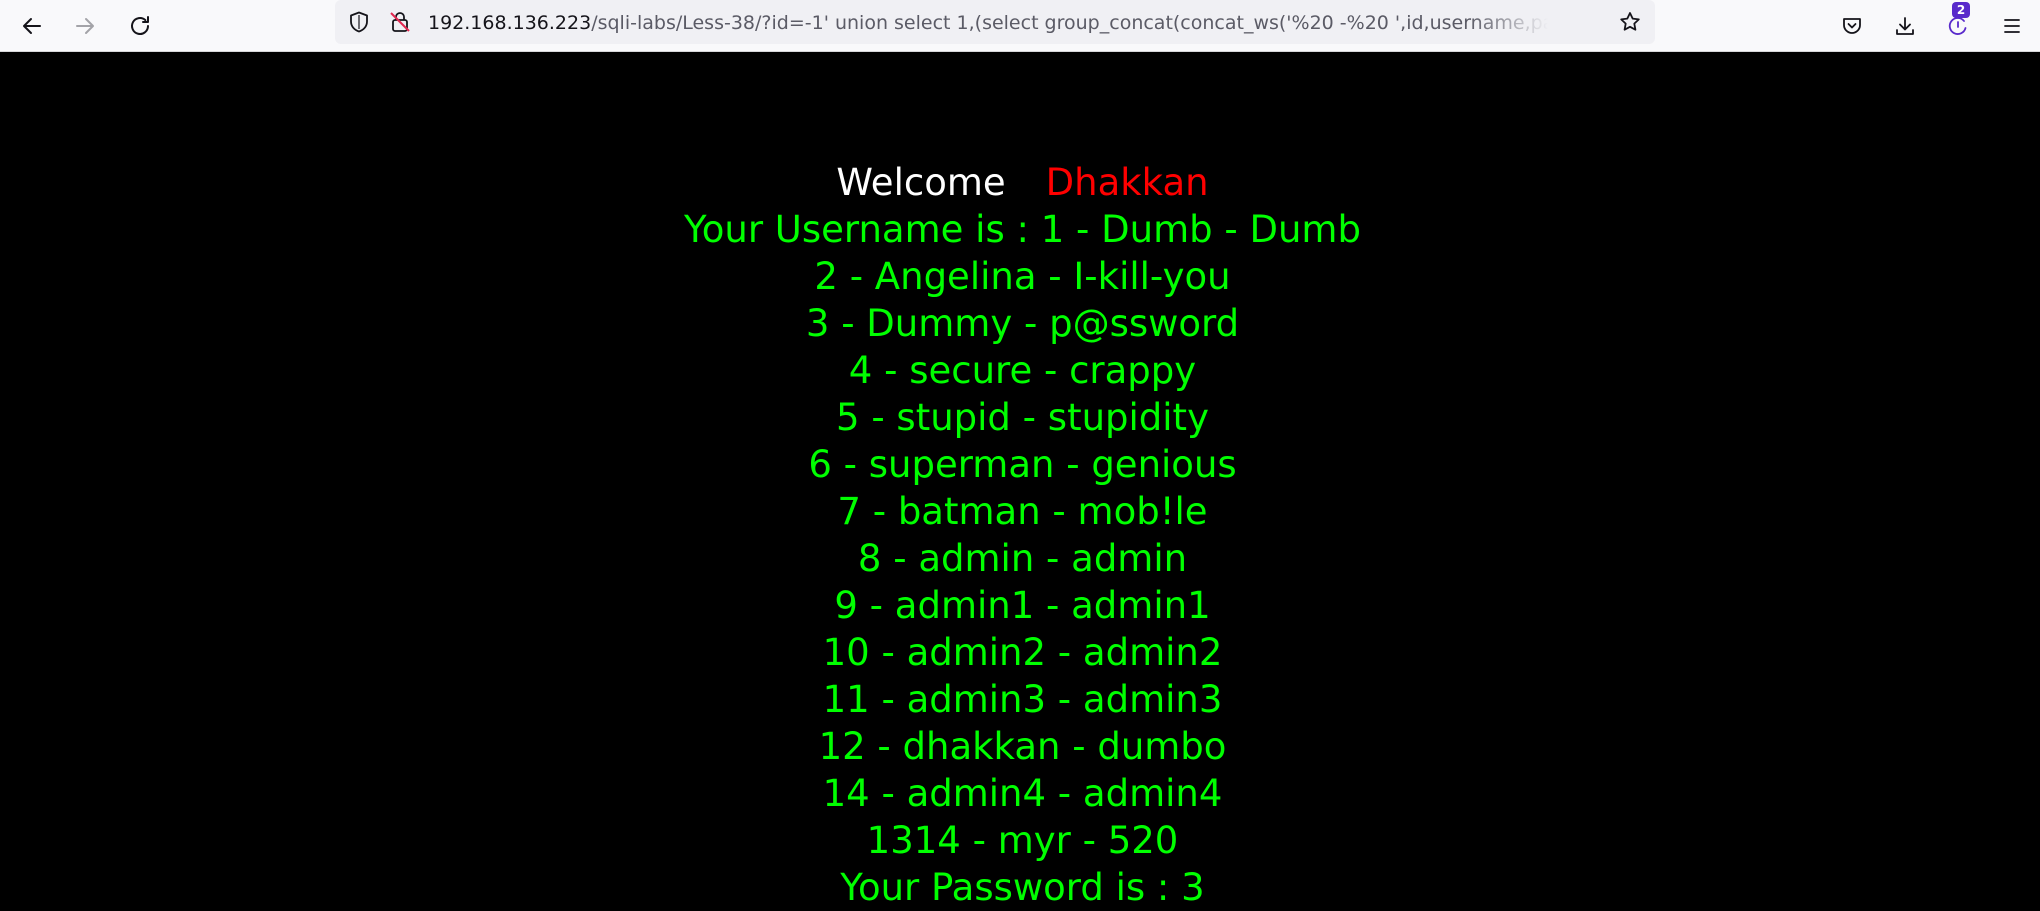 This screenshot has height=911, width=2040. I want to click on menu-button, so click(2012, 26).